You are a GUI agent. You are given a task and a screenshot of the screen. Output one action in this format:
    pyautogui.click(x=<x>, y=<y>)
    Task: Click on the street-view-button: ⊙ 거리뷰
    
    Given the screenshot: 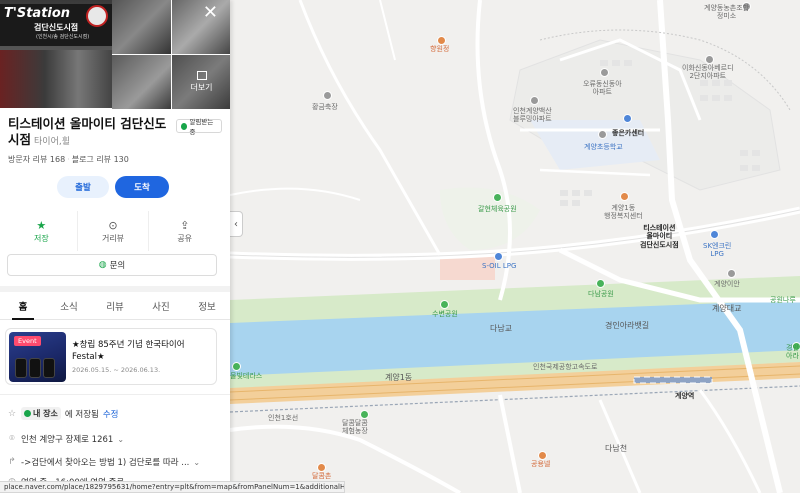 What is the action you would take?
    pyautogui.click(x=114, y=231)
    